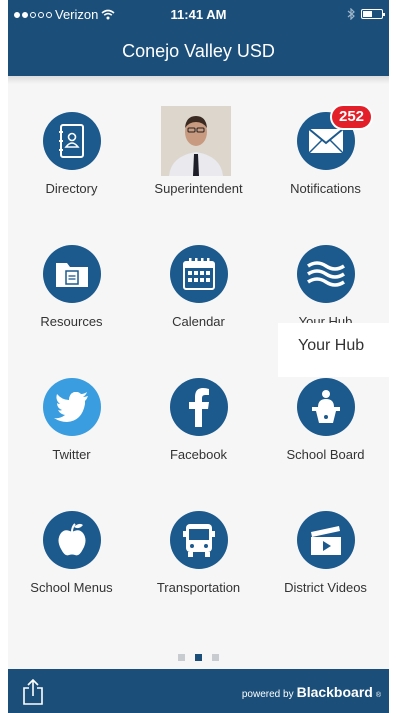 The image size is (396, 713). I want to click on tile-superintendent: Superintendent, so click(198, 140).